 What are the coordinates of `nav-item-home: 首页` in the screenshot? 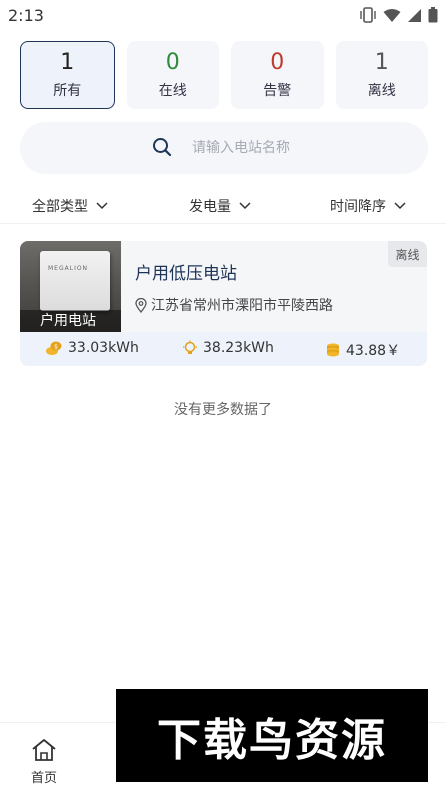 It's located at (44, 761).